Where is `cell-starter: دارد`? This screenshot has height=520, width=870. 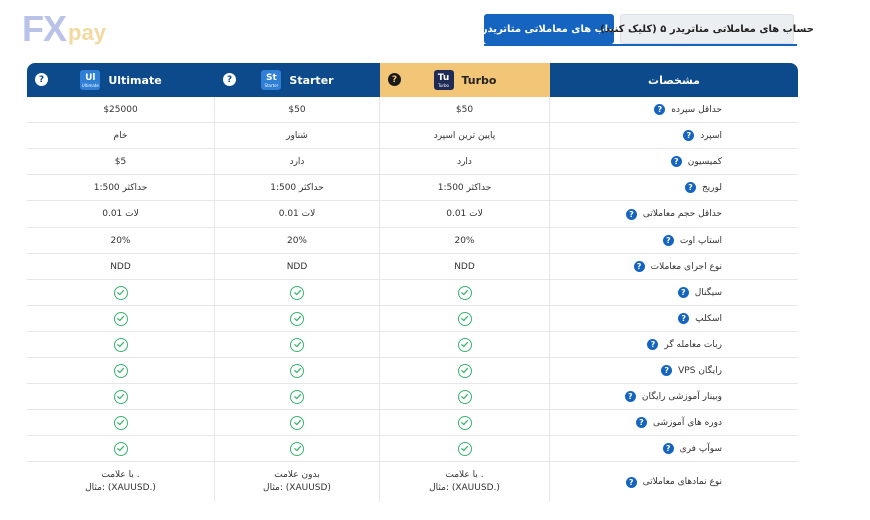
cell-starter: دارد is located at coordinates (297, 161).